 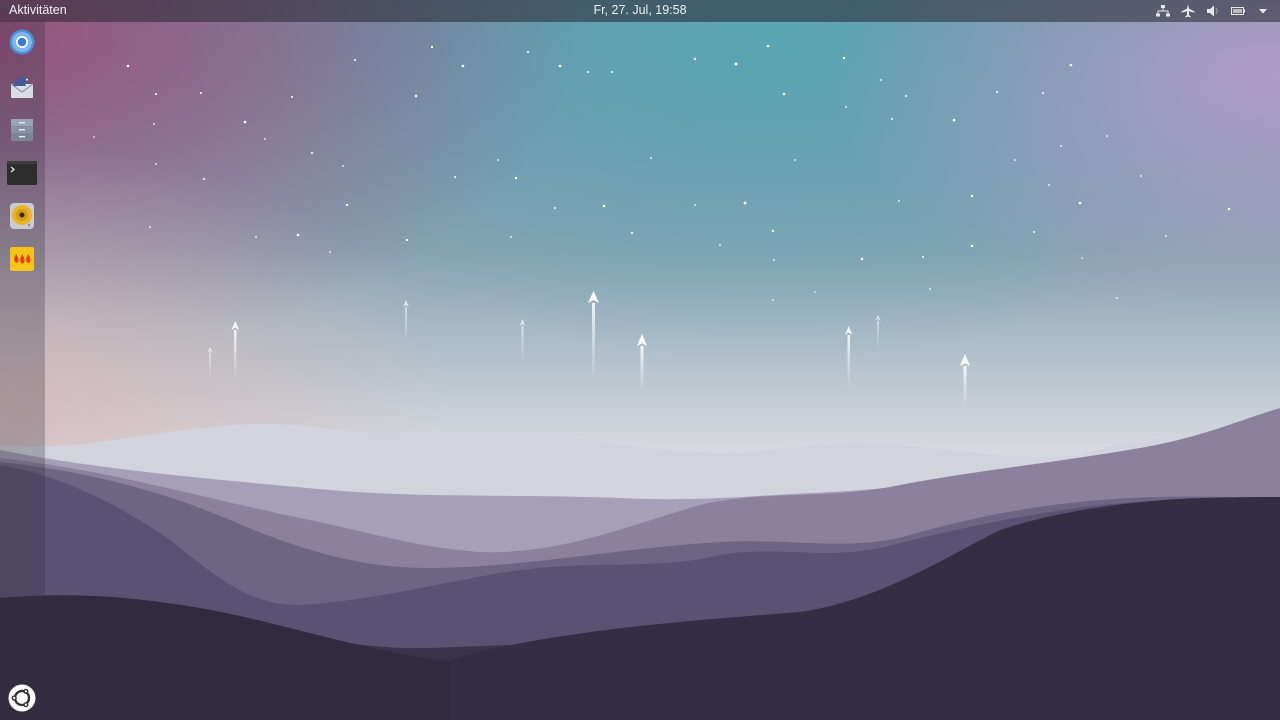 I want to click on system-tray, so click(x=1213, y=11).